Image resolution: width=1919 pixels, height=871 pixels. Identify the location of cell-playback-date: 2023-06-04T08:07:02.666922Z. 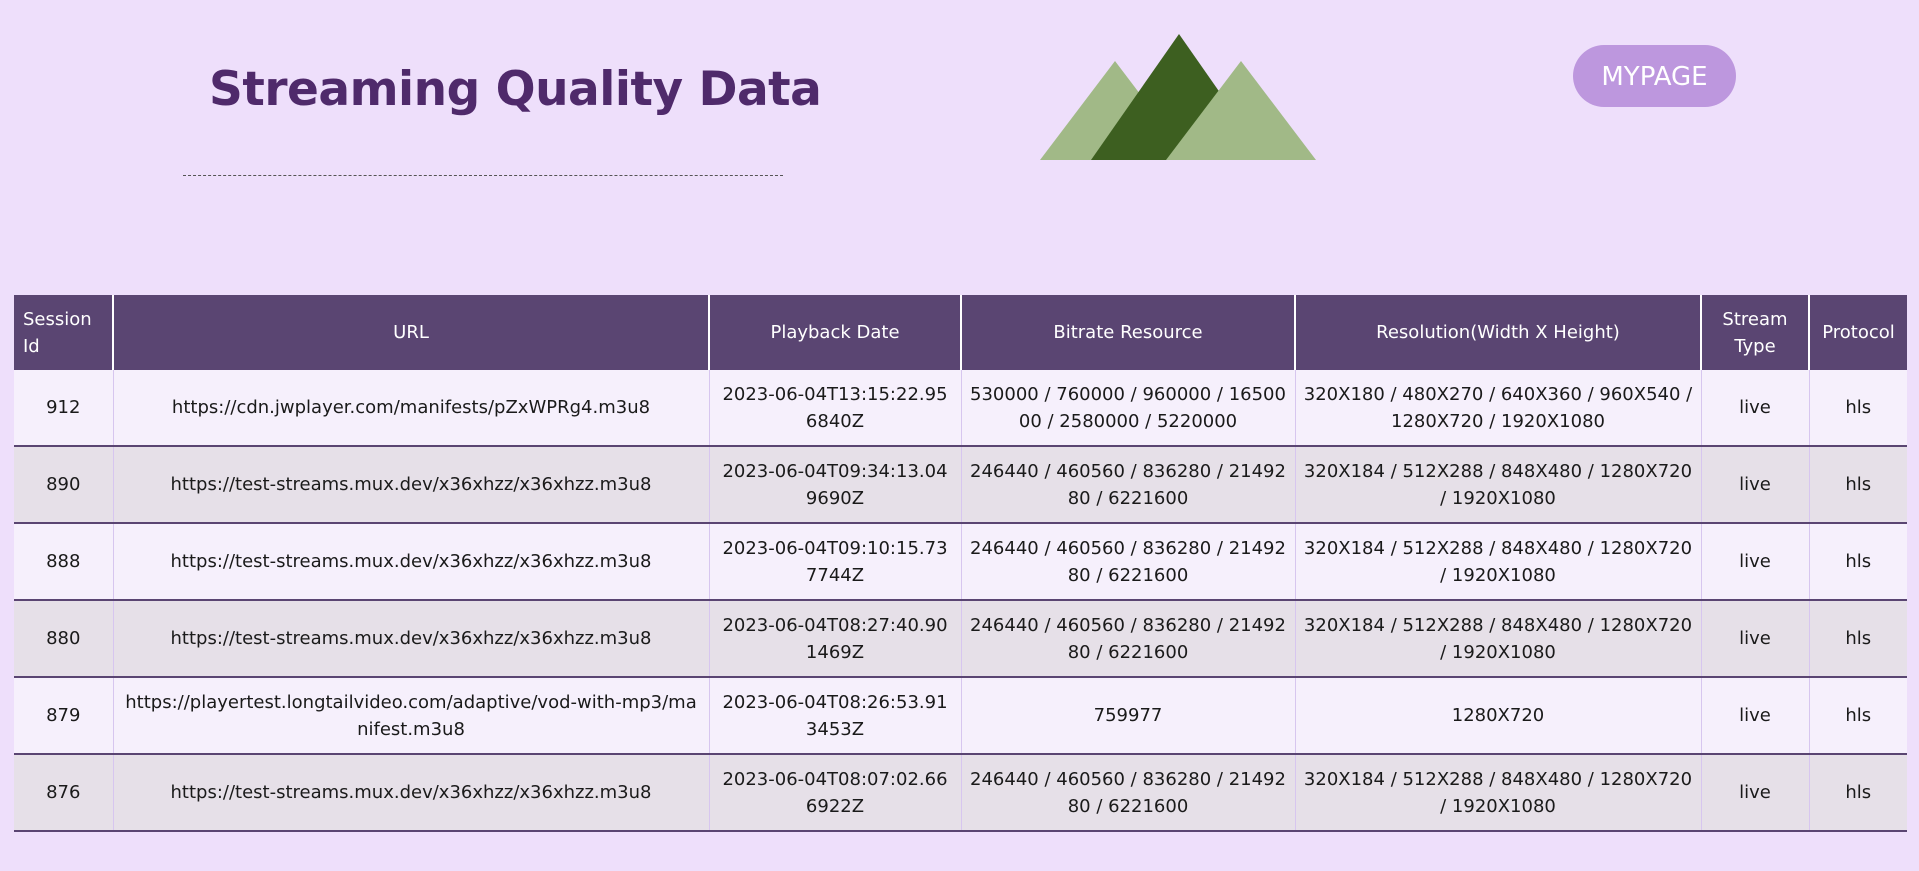
(834, 793).